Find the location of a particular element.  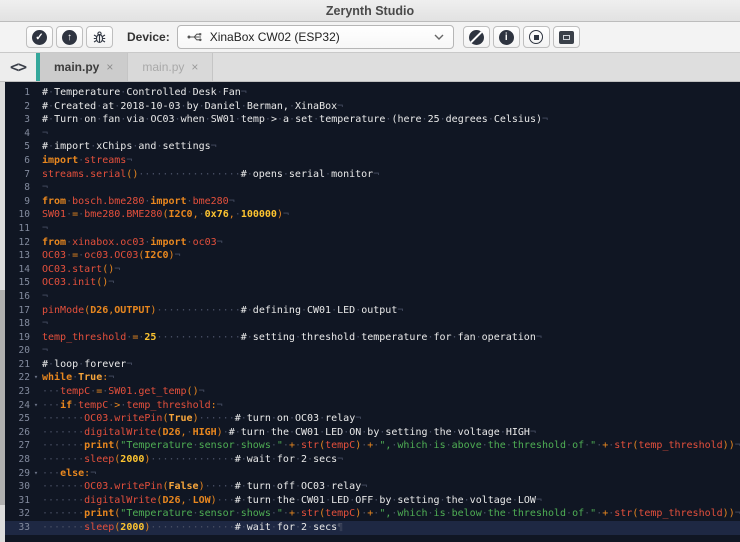

token-keyword: HIGH is located at coordinates (204, 432).